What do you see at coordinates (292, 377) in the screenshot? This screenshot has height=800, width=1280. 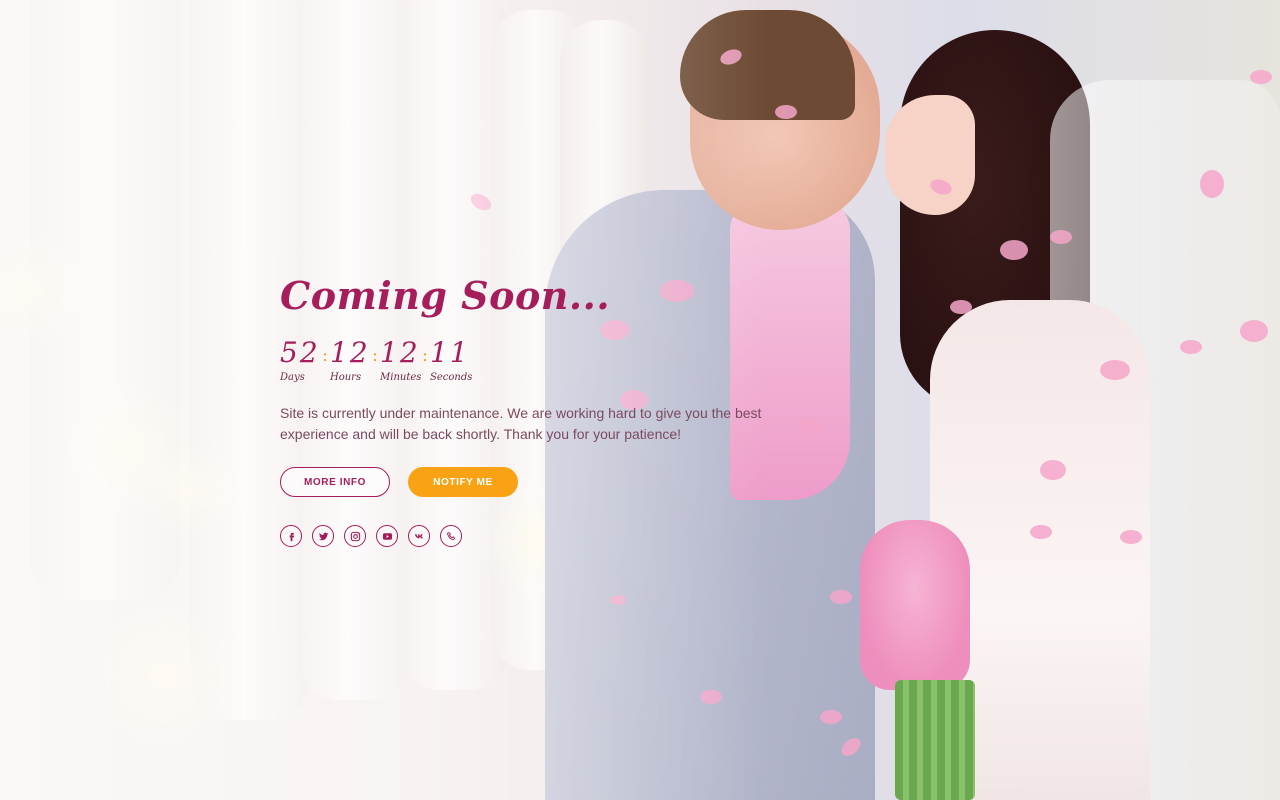 I see `countdown-days-label: Days` at bounding box center [292, 377].